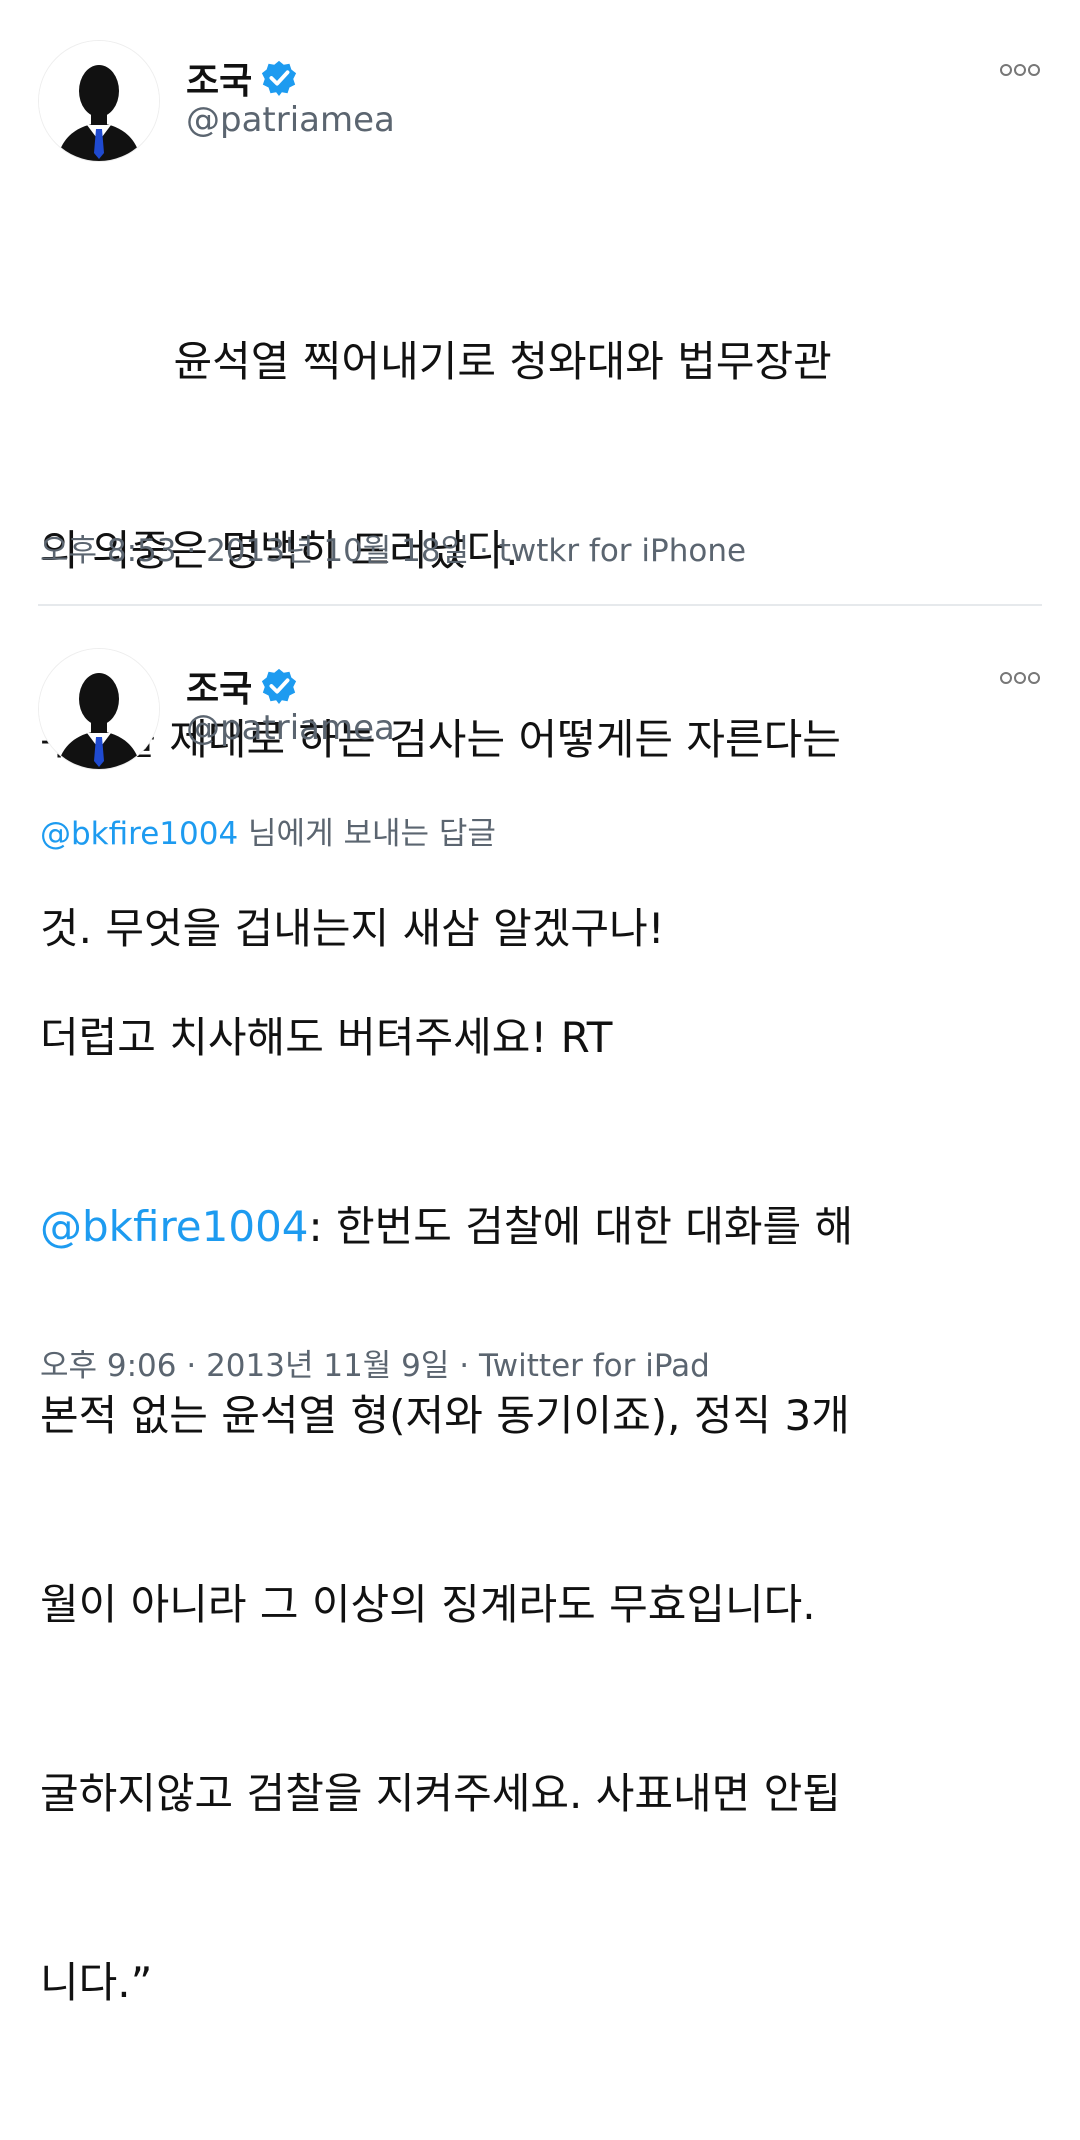 The height and width of the screenshot is (2140, 1080). I want to click on tweet-body-line: 윤석열 찍어내기로 청와대와 법무장관, so click(436, 361).